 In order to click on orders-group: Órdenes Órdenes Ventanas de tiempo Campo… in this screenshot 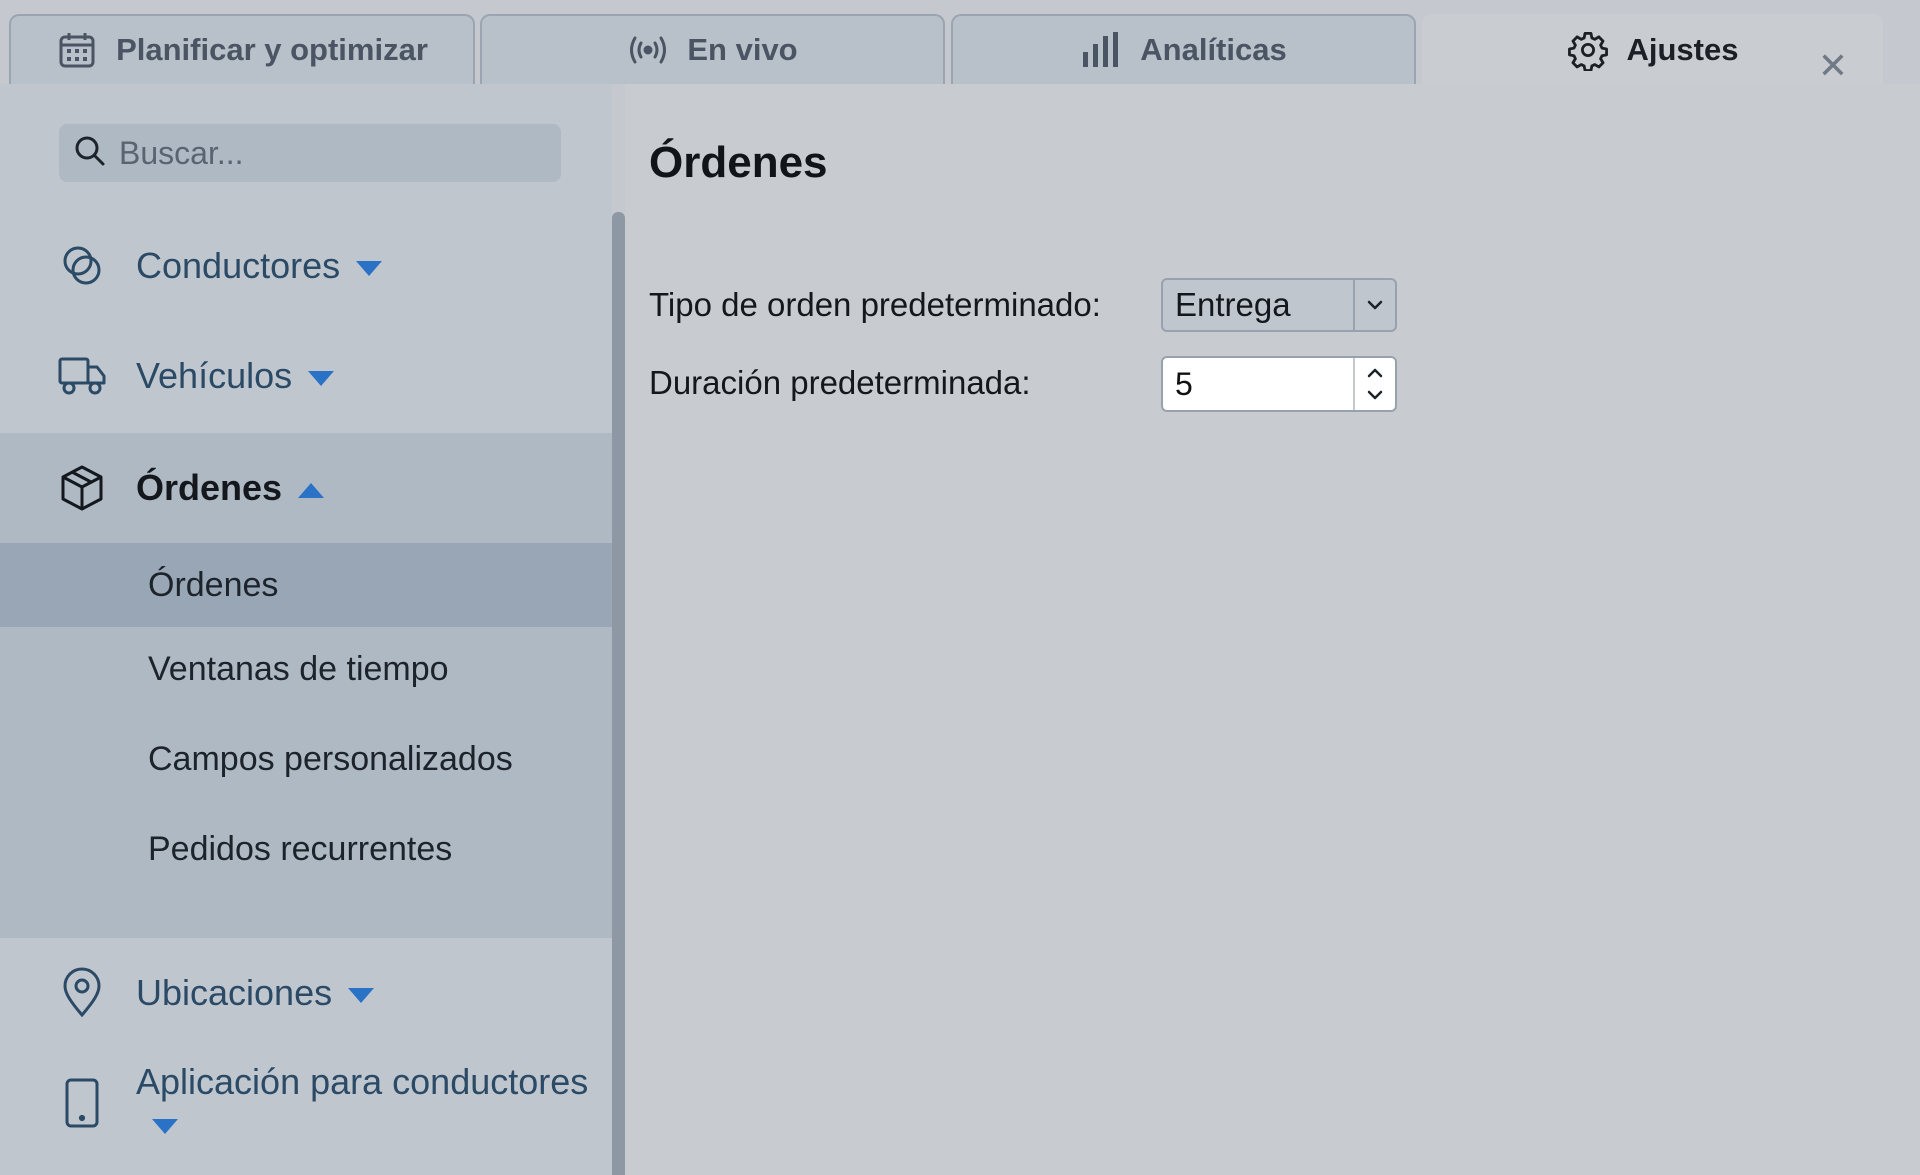, I will do `click(306, 685)`.